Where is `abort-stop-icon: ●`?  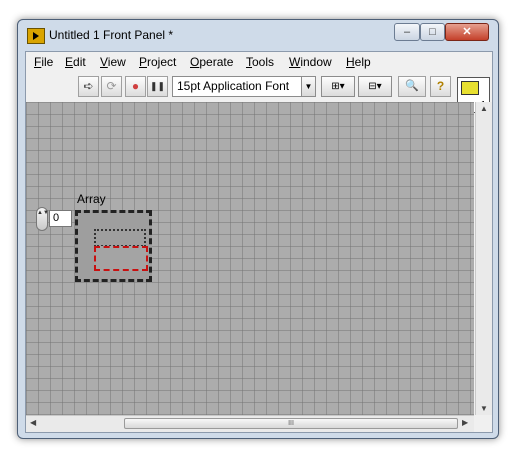
abort-stop-icon: ● is located at coordinates (135, 86).